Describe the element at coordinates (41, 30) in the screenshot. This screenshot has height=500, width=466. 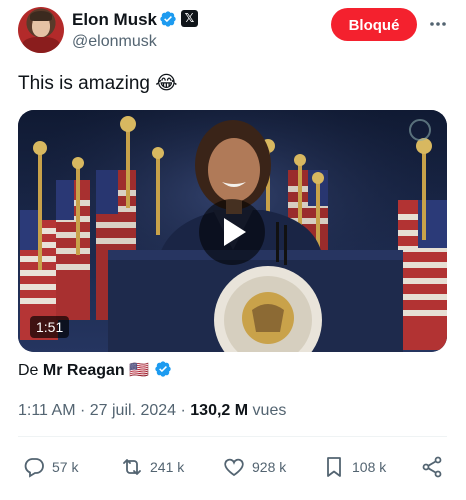
I see `avatar` at that location.